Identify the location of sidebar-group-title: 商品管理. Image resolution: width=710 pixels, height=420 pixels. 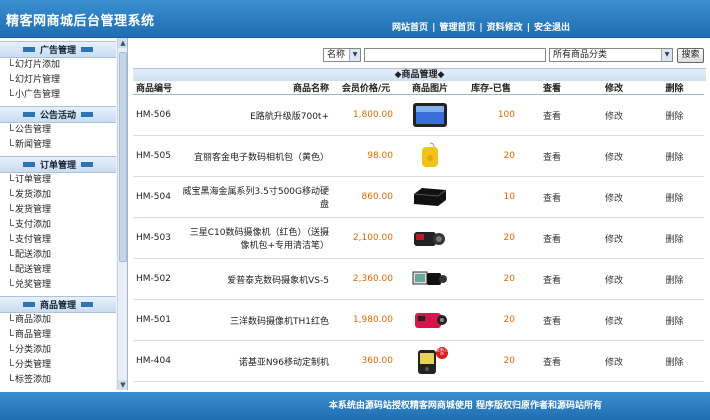
(57, 306).